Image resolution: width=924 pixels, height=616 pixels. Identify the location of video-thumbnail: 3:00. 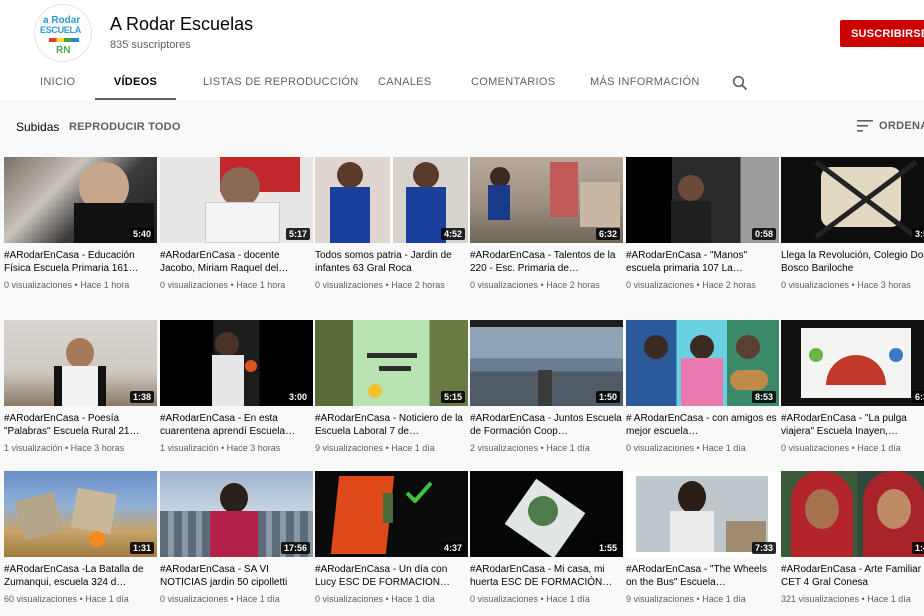
(236, 363).